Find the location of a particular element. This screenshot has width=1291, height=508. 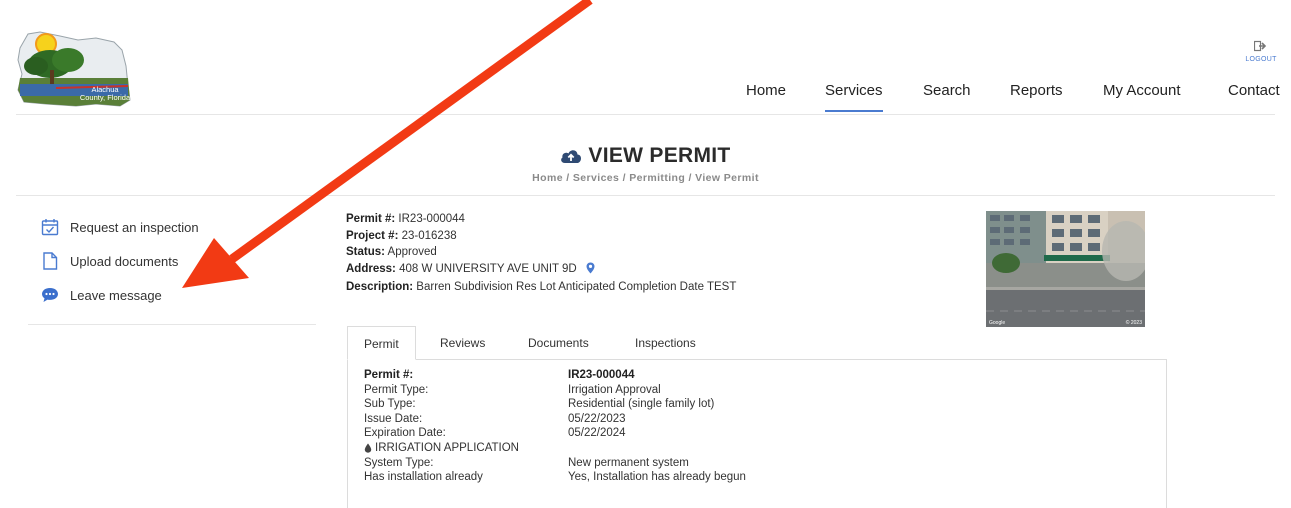

photo-watermark-right: © 2023 is located at coordinates (1133, 323).